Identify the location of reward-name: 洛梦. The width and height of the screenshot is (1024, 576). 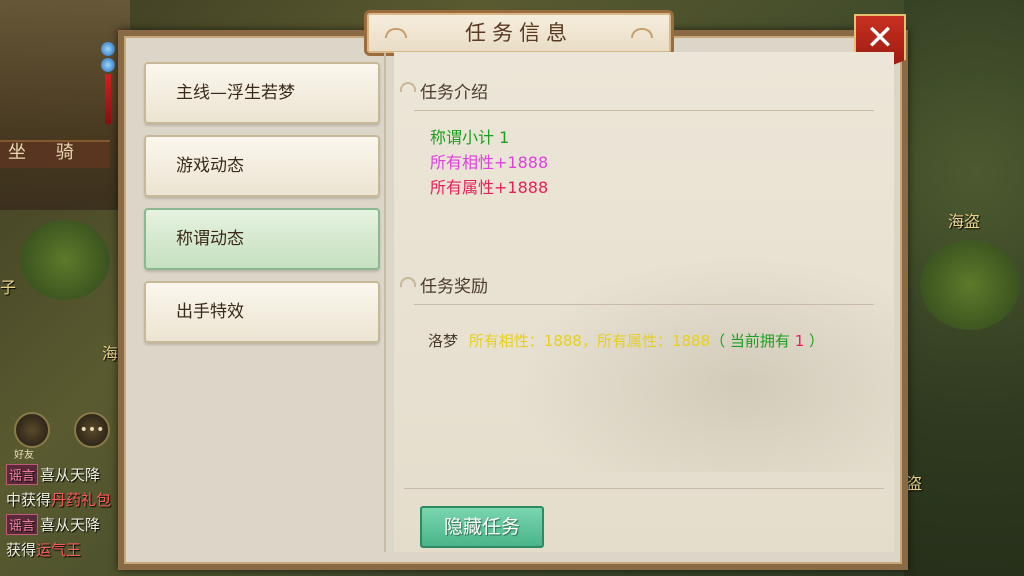
(443, 341).